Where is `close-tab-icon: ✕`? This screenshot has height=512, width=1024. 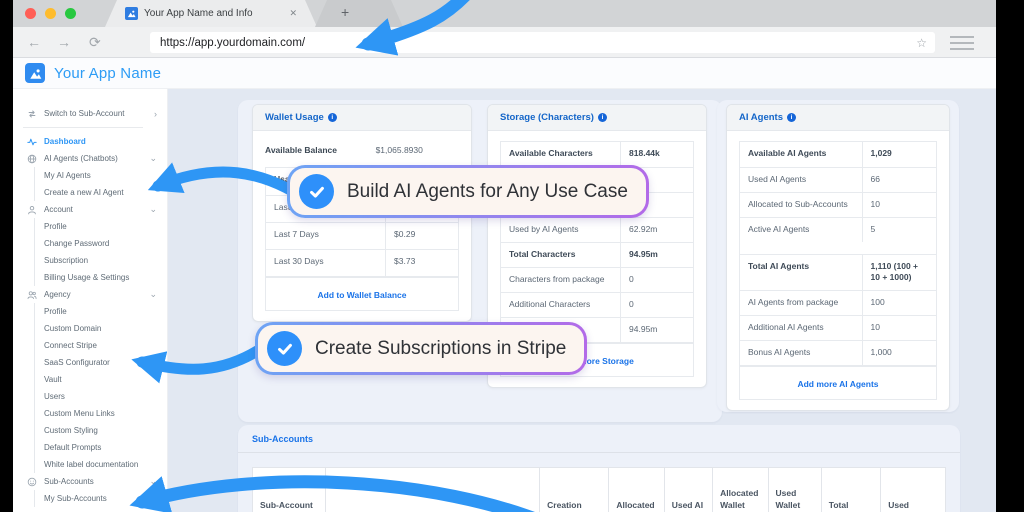 close-tab-icon: ✕ is located at coordinates (293, 13).